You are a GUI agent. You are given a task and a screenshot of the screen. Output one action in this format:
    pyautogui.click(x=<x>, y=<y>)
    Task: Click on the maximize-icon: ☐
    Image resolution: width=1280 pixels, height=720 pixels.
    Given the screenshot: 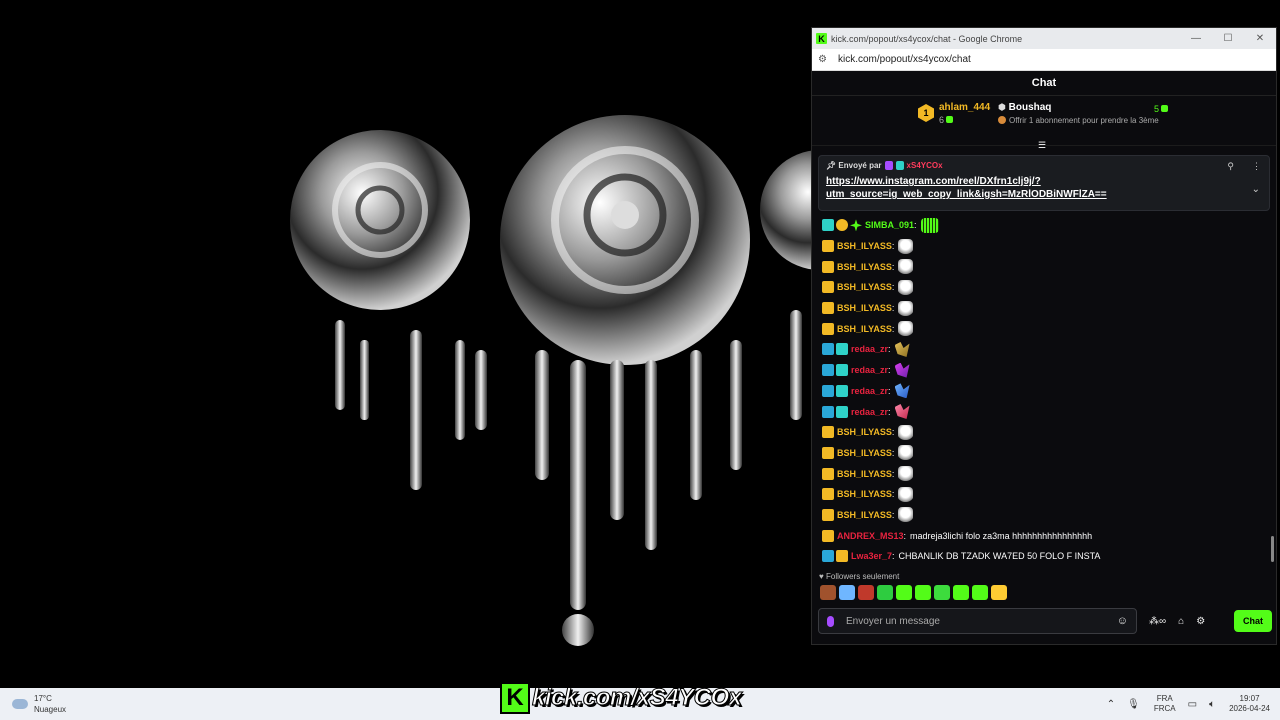 What is the action you would take?
    pyautogui.click(x=1228, y=38)
    